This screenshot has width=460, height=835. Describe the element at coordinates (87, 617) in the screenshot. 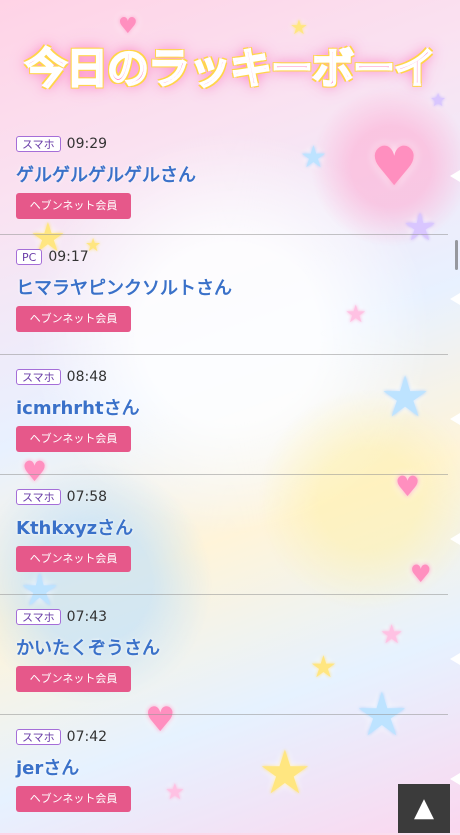

I see `visit-time: 07:43` at that location.